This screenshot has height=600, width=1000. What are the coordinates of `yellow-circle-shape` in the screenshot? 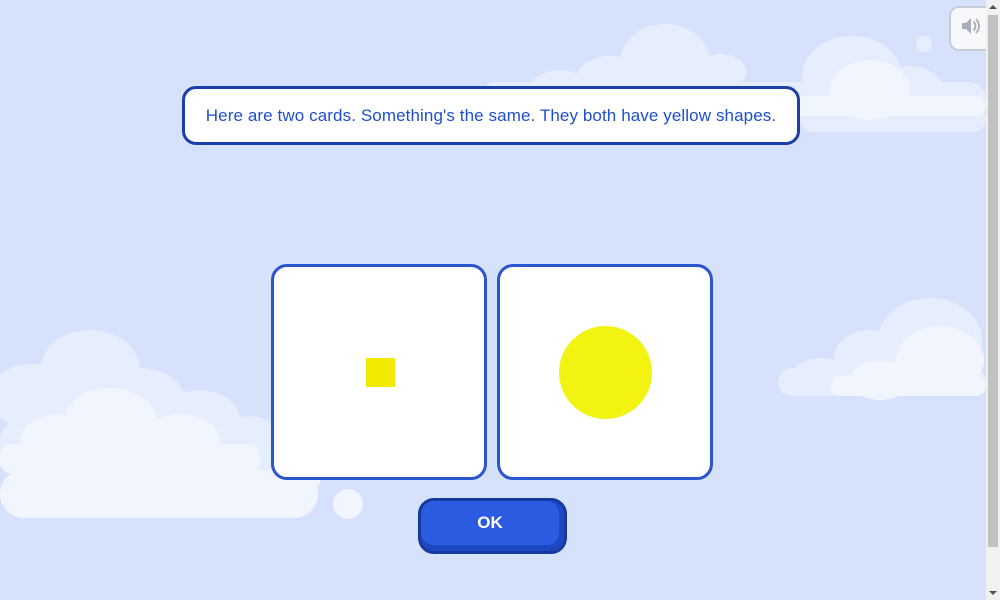 It's located at (605, 372).